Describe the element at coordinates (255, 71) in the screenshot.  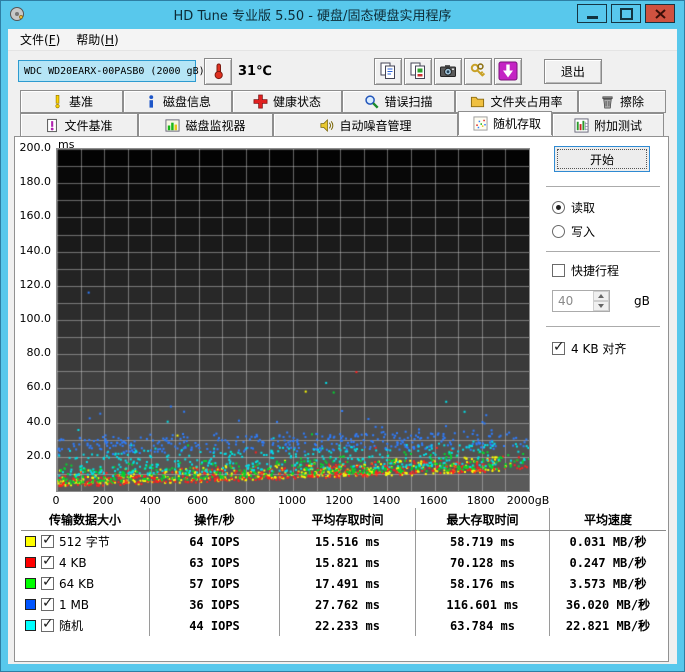
I see `temperature-value: 31℃` at that location.